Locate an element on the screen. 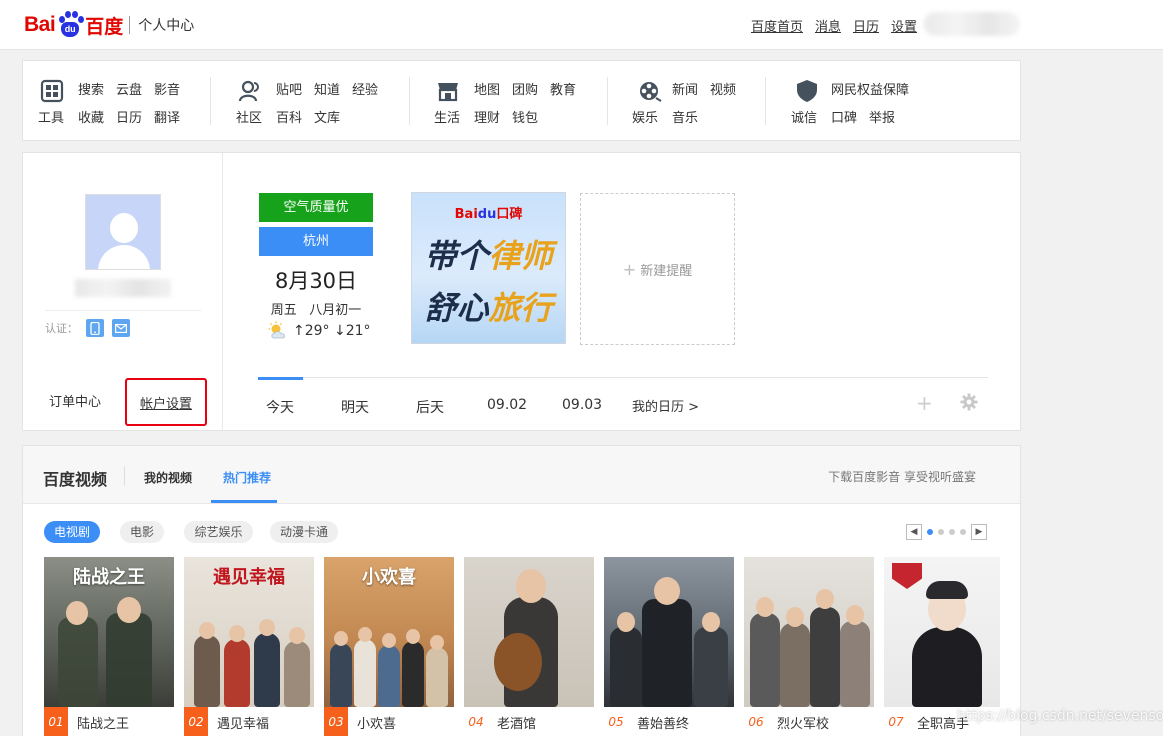 This screenshot has width=1163, height=736. category-variety: 综艺娱乐 is located at coordinates (218, 532).